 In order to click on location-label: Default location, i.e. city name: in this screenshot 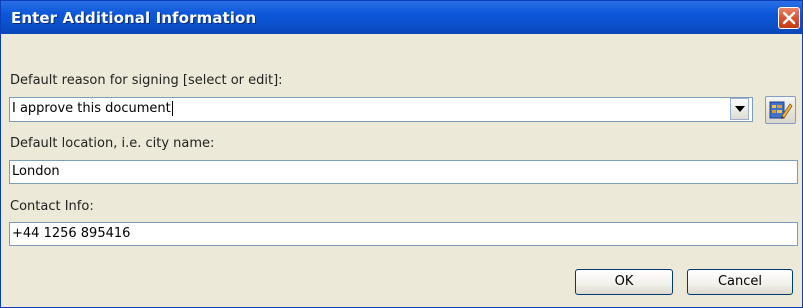, I will do `click(112, 143)`.